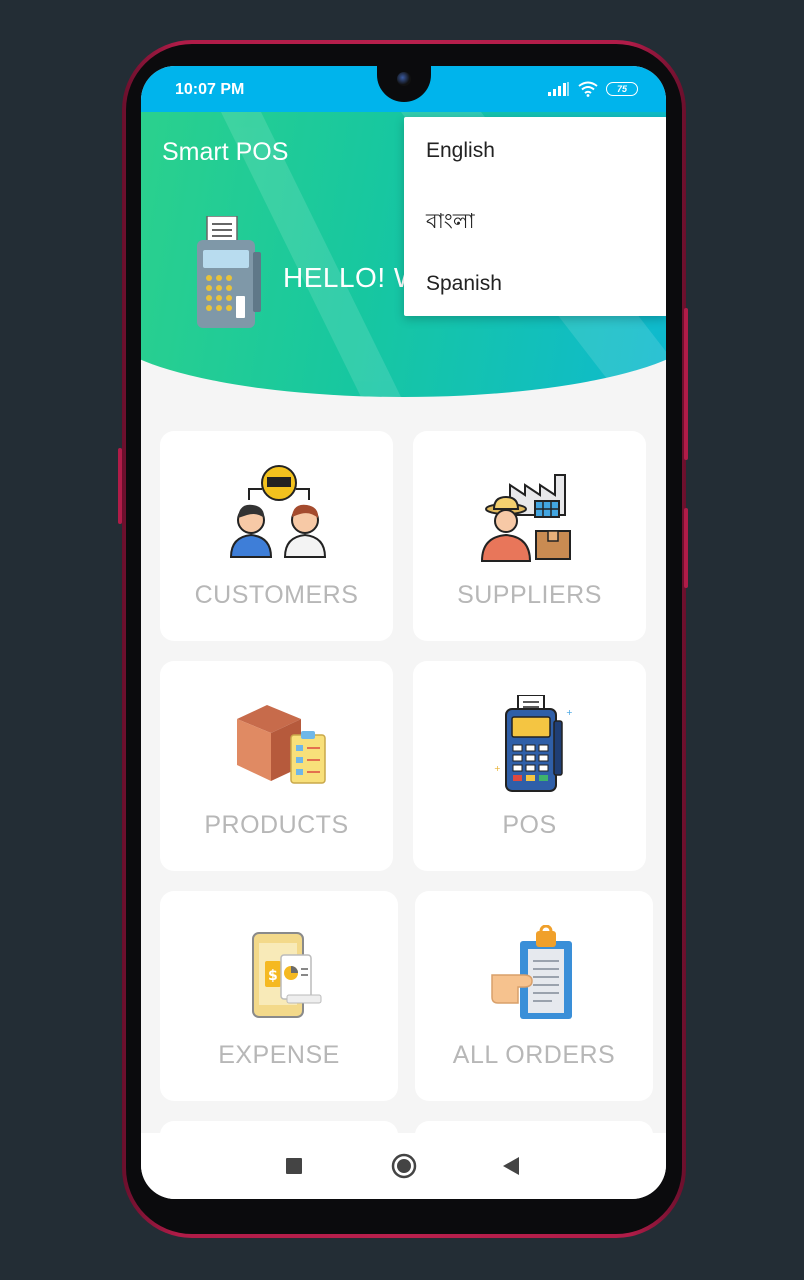  I want to click on greeting-text: HELLO! W, so click(352, 277).